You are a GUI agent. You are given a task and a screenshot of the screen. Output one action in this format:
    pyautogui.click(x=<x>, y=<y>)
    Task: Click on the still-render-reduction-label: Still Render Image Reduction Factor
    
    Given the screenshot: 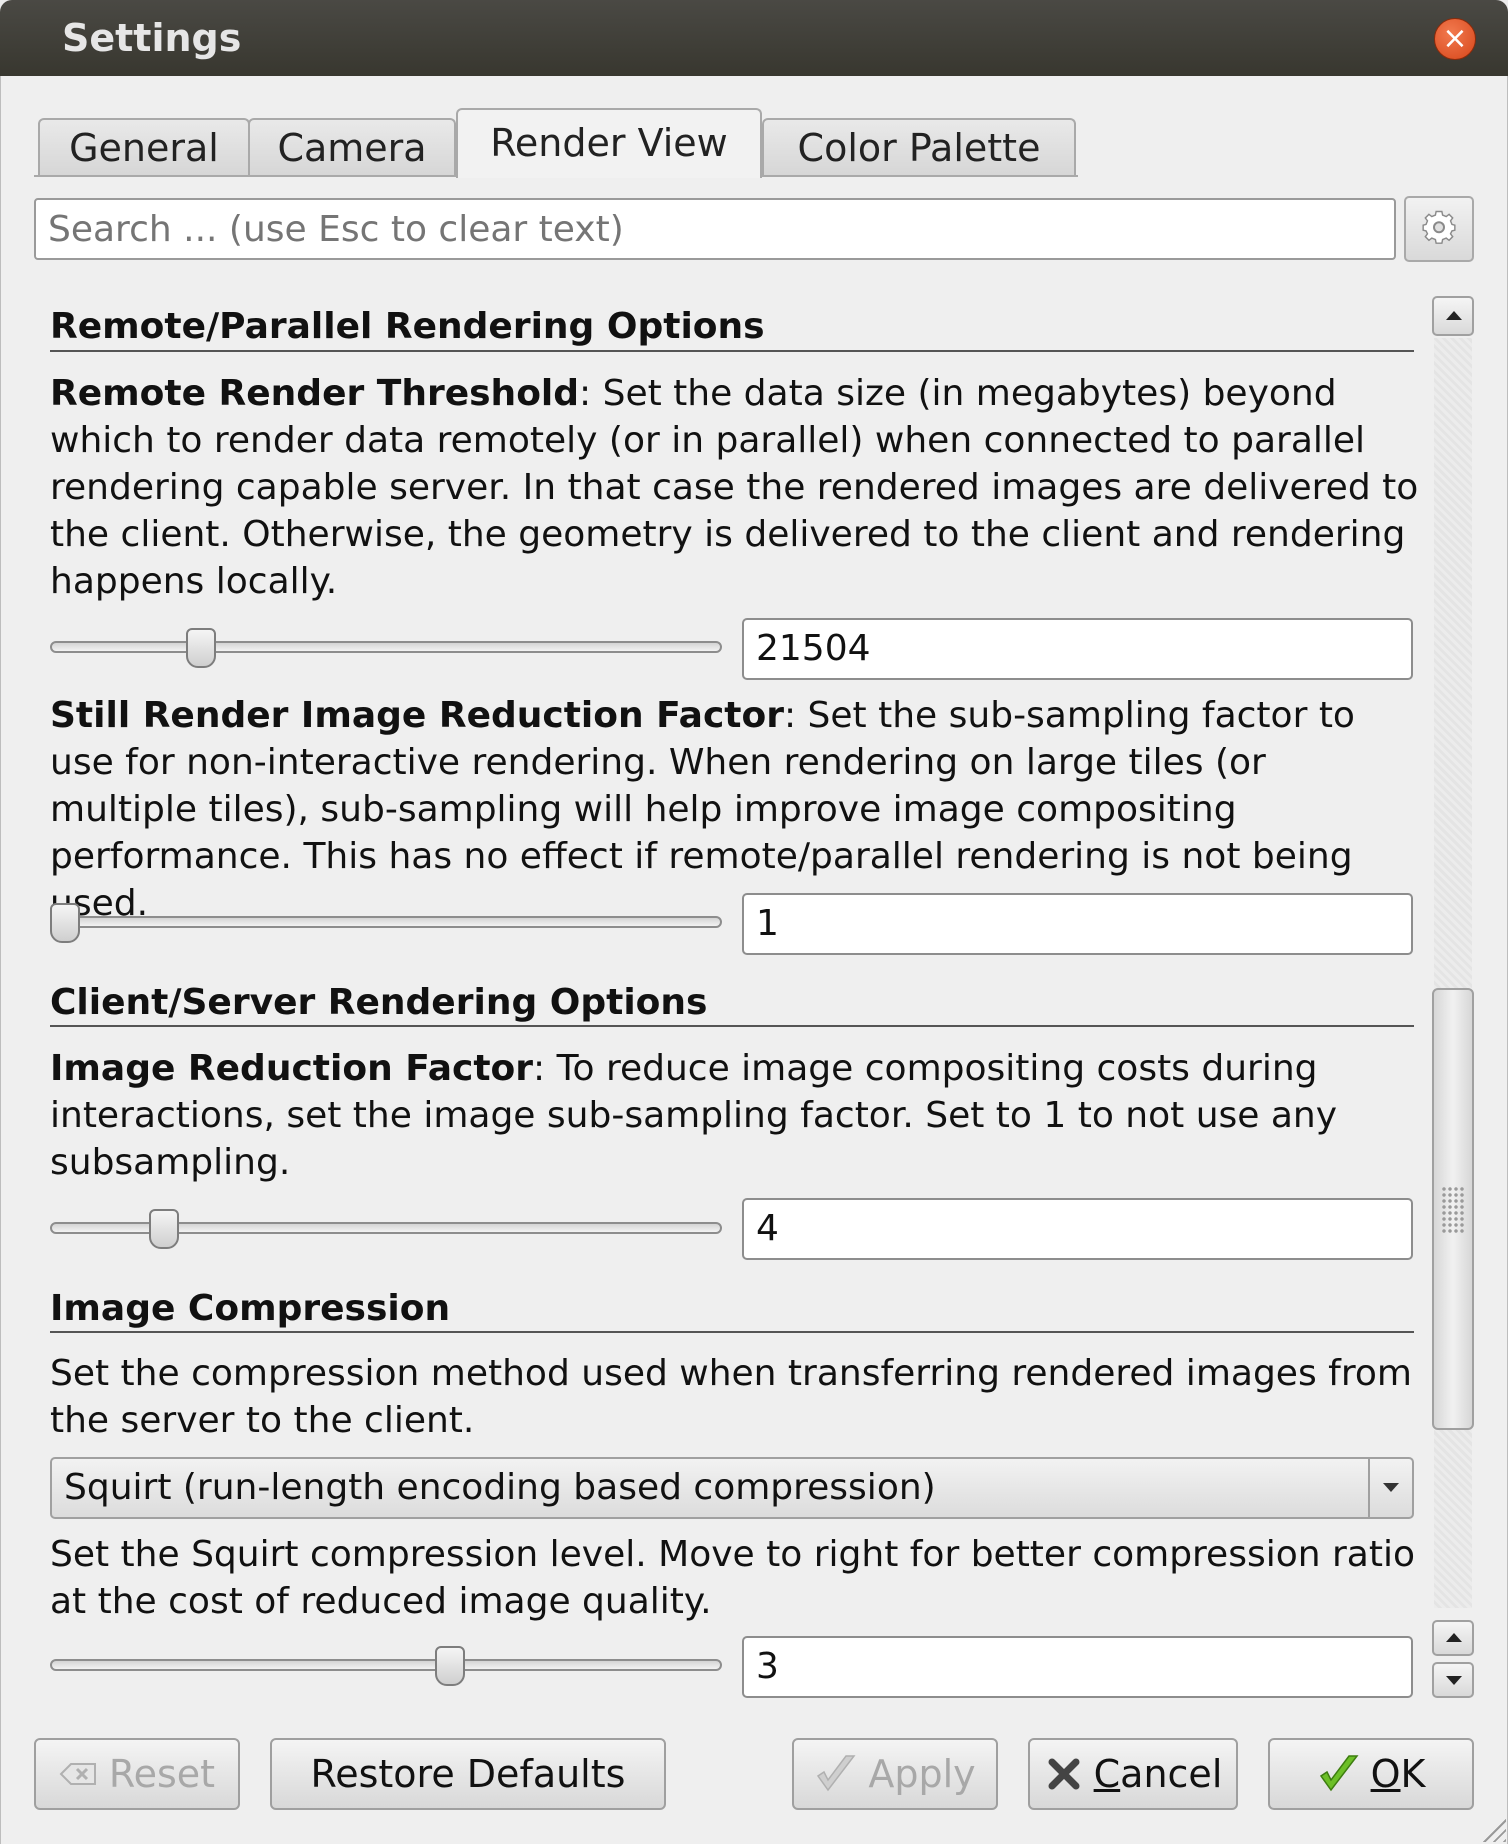 What is the action you would take?
    pyautogui.click(x=417, y=715)
    